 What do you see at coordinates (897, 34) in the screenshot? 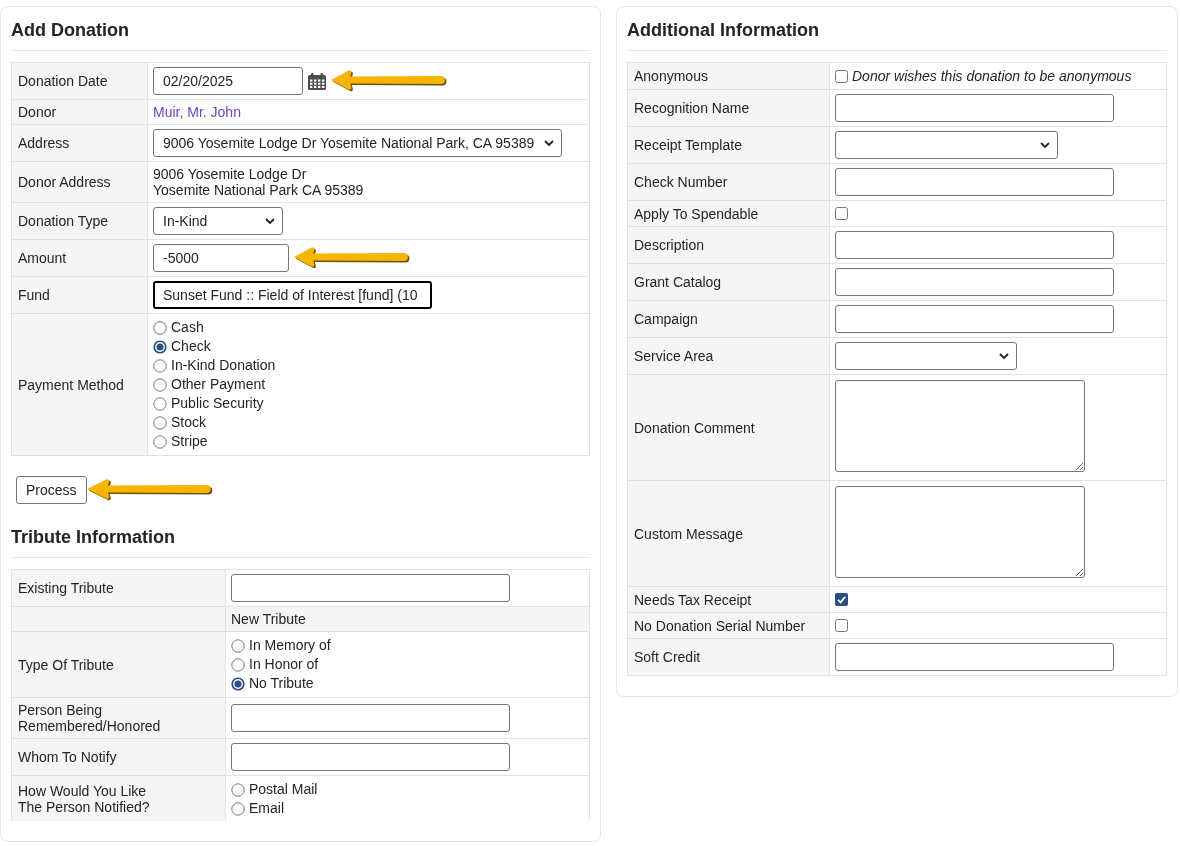
I see `section-title: Additional Information` at bounding box center [897, 34].